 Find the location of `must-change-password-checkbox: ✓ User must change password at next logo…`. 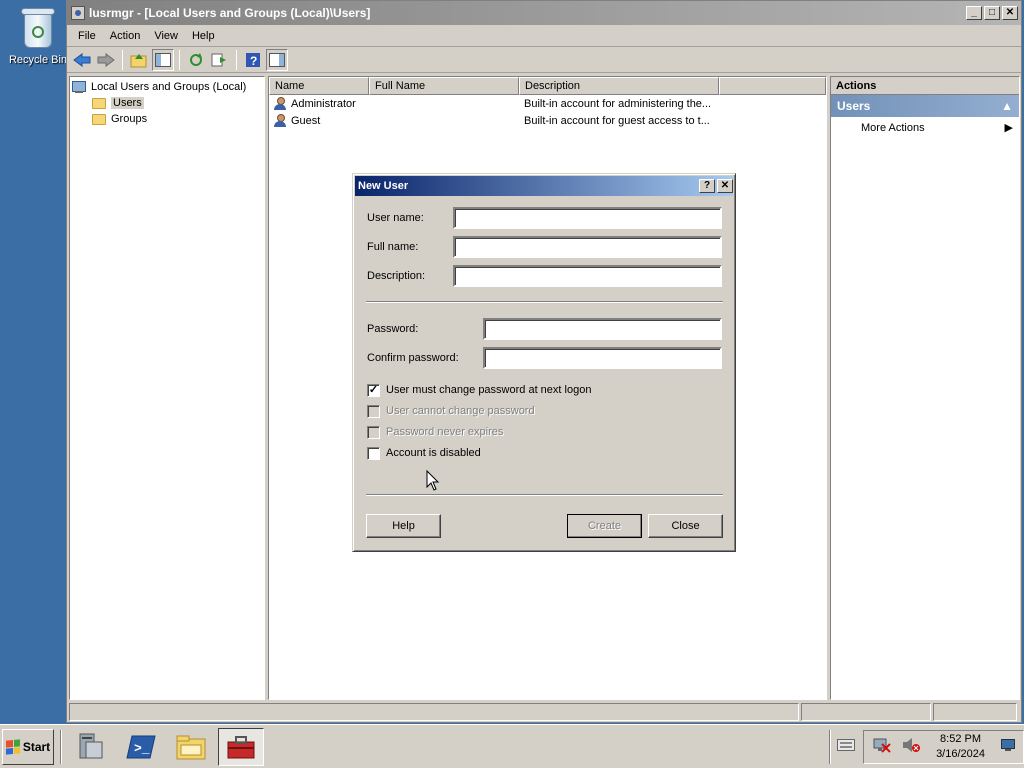

must-change-password-checkbox: ✓ User must change password at next logo… is located at coordinates (479, 390).